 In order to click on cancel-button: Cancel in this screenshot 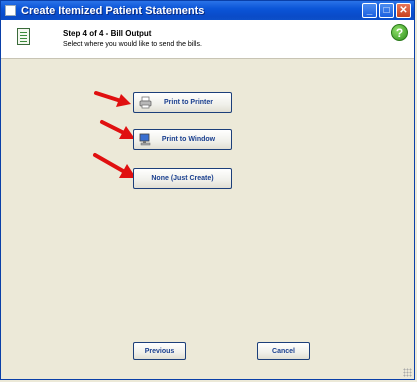, I will do `click(283, 351)`.